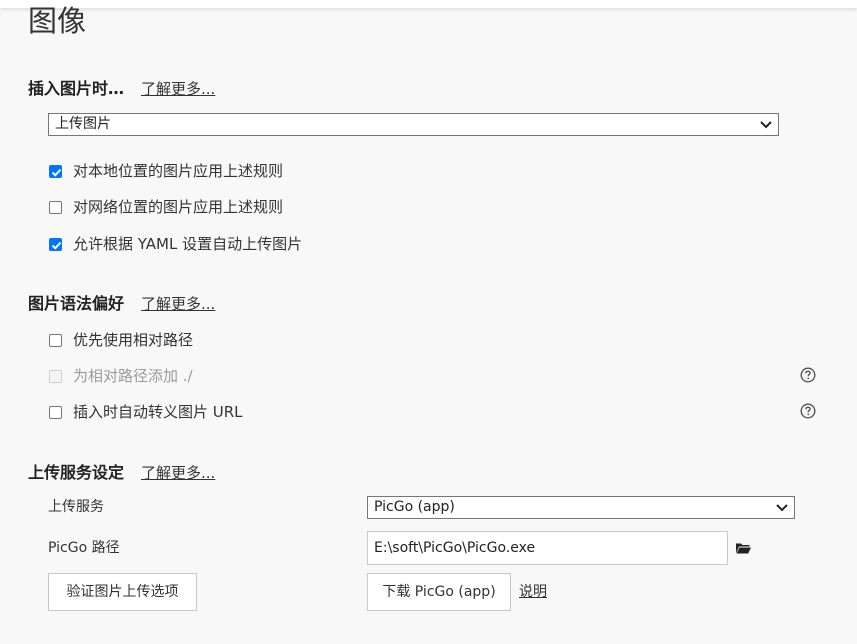 The image size is (857, 644). I want to click on option-local-images: 对本地位置的图片应用上述规则, so click(166, 171).